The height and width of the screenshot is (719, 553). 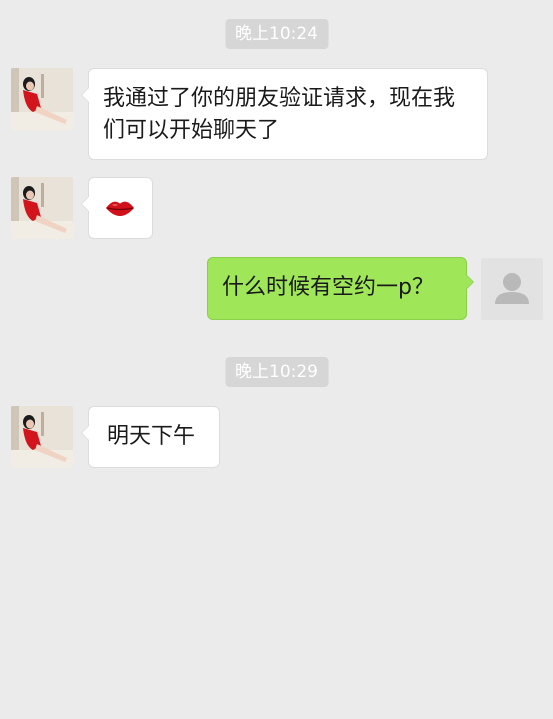 What do you see at coordinates (276, 34) in the screenshot?
I see `timestamp: 晚上10:24` at bounding box center [276, 34].